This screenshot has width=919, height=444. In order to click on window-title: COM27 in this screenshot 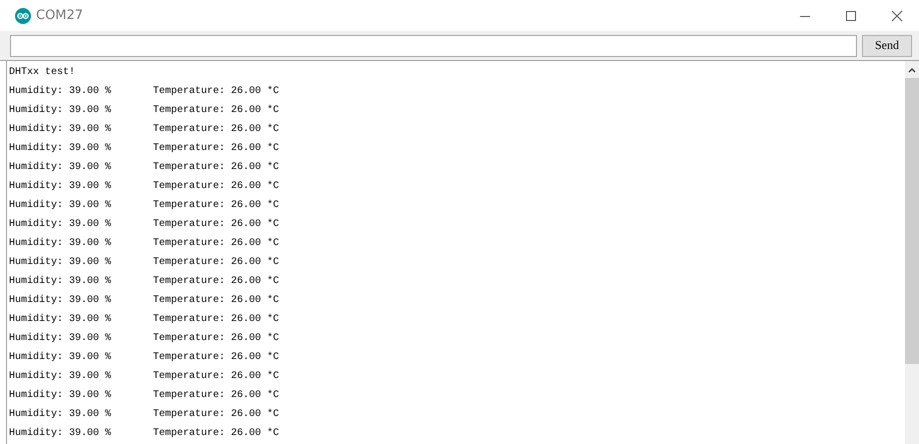, I will do `click(60, 15)`.